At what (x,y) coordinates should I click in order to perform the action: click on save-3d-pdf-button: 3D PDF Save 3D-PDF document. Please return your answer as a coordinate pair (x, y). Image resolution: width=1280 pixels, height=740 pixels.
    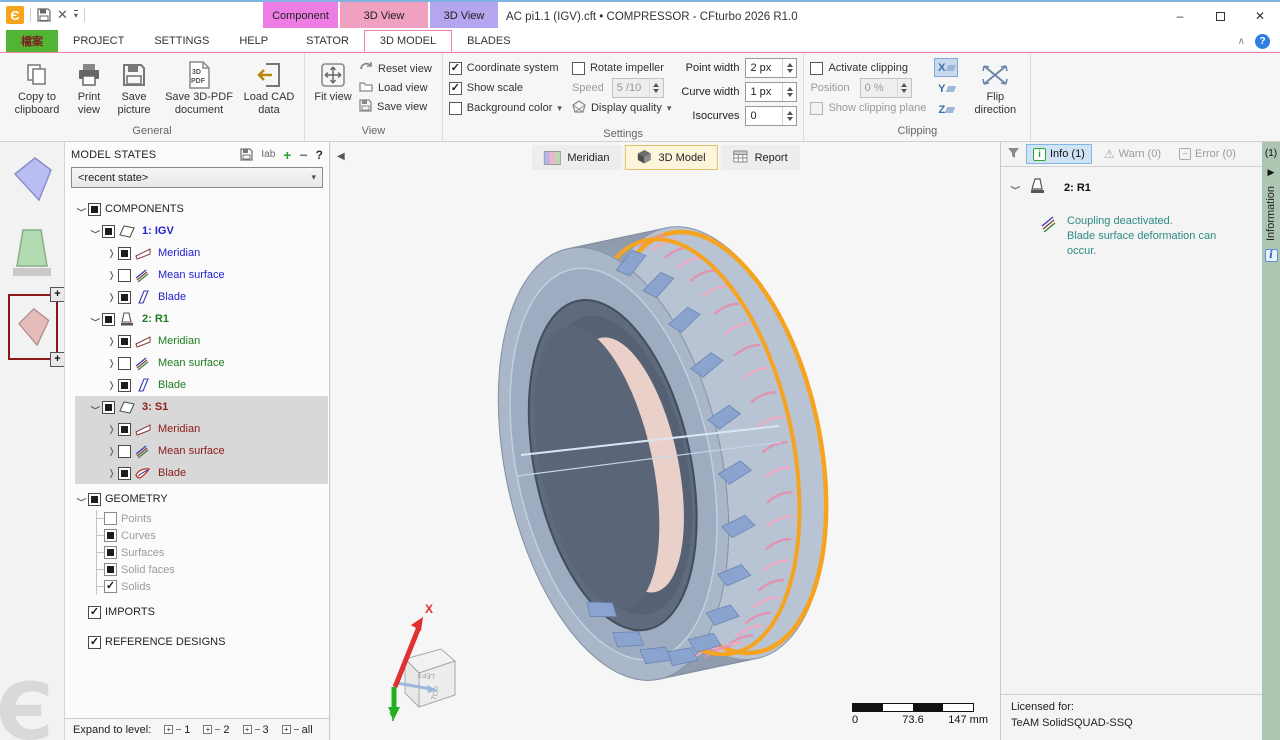
    Looking at the image, I should click on (199, 86).